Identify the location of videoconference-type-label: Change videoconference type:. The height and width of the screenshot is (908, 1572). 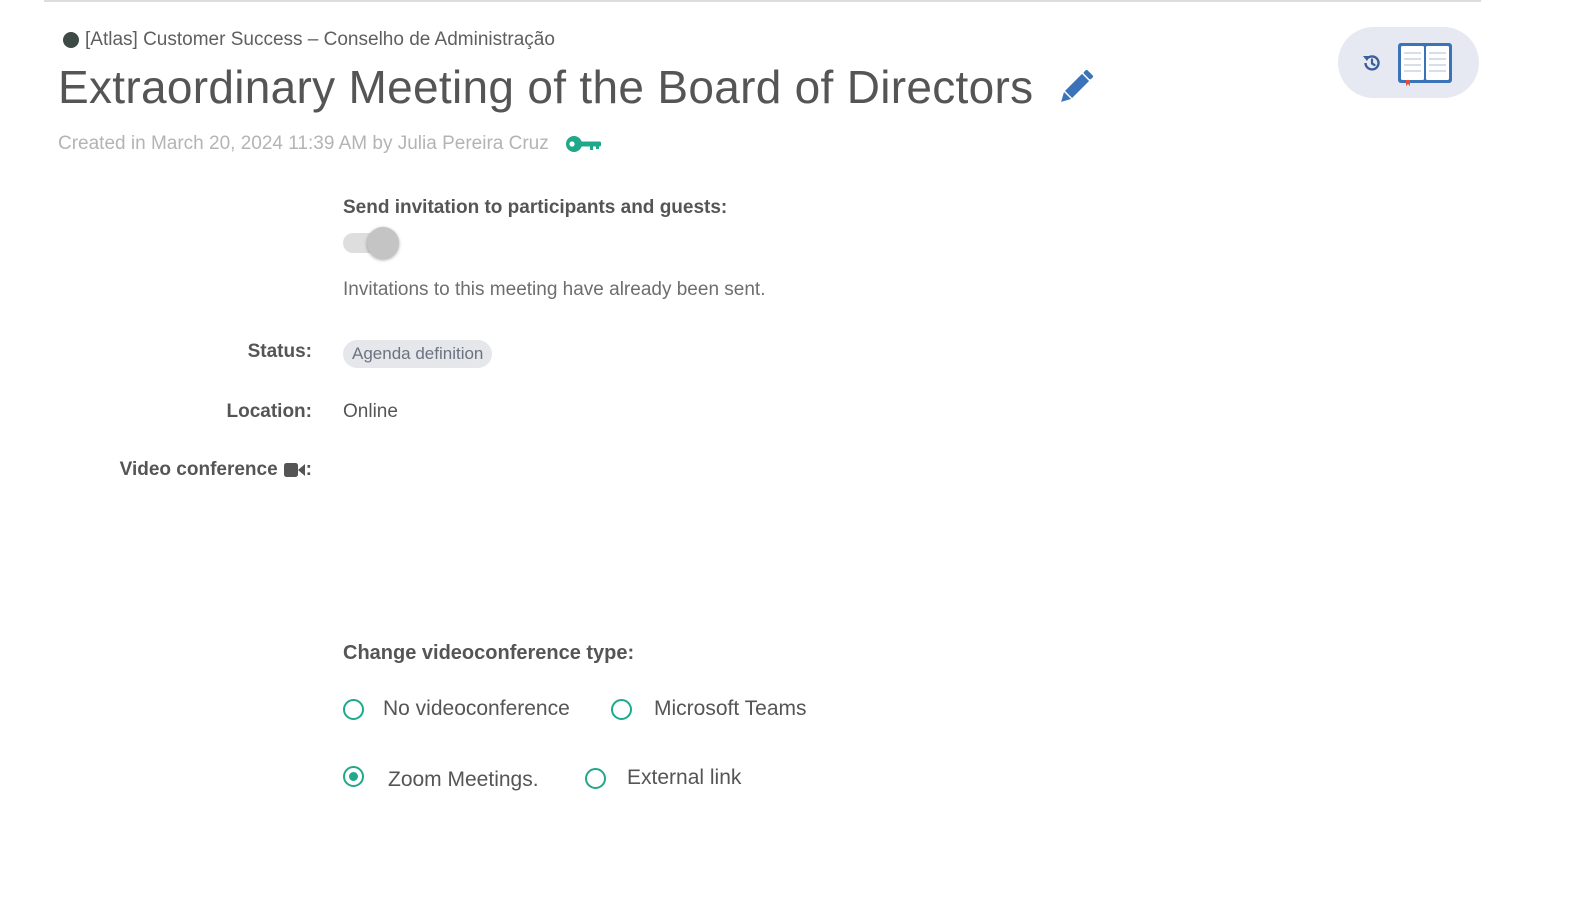
(489, 653).